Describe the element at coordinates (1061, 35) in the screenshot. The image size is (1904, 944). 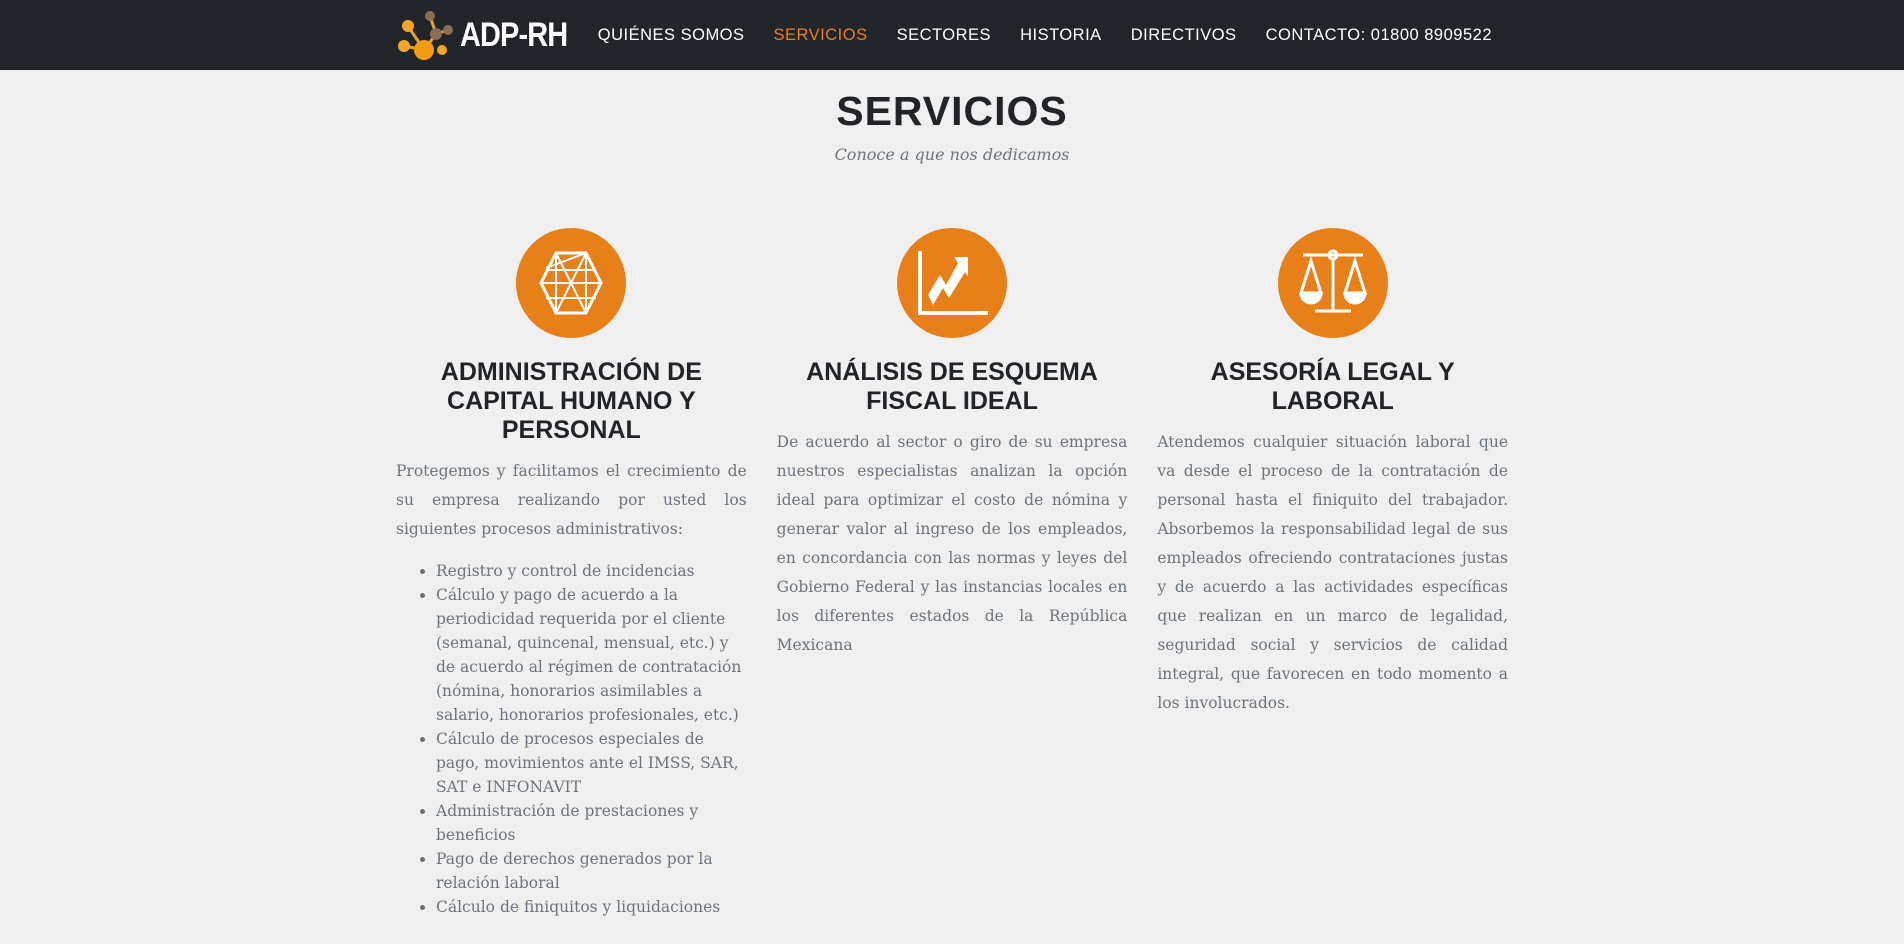
I see `nav-historia: HISTORIA` at that location.